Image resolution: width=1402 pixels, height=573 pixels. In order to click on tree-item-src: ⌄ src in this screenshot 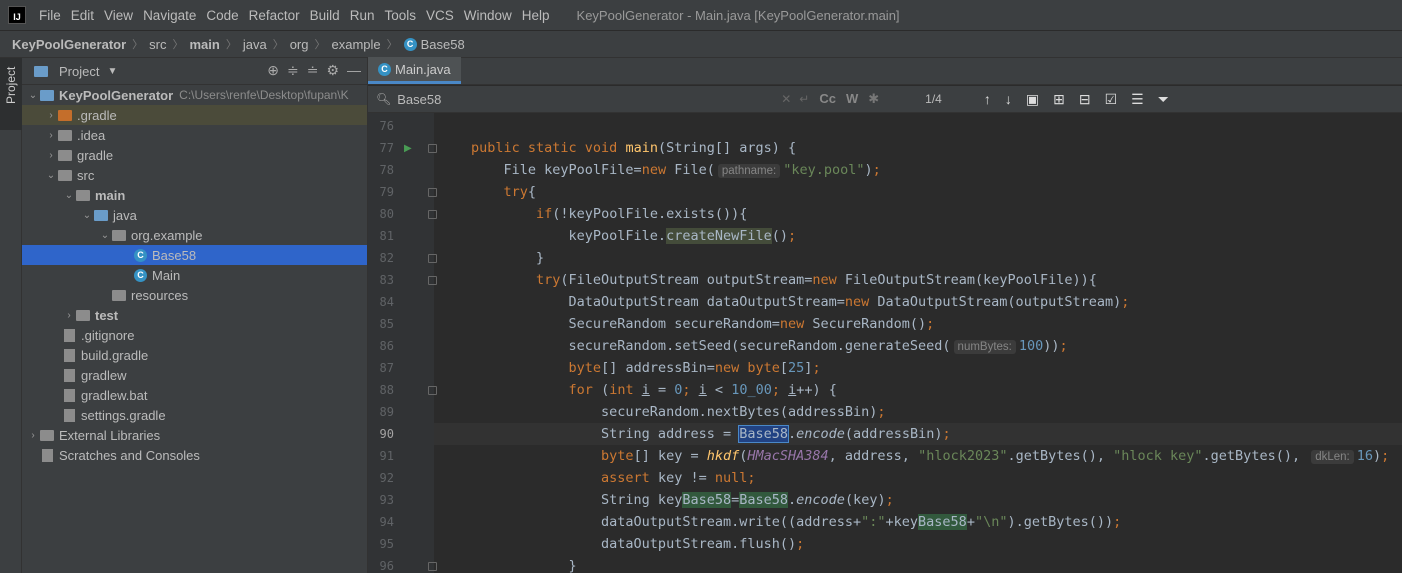, I will do `click(194, 175)`.